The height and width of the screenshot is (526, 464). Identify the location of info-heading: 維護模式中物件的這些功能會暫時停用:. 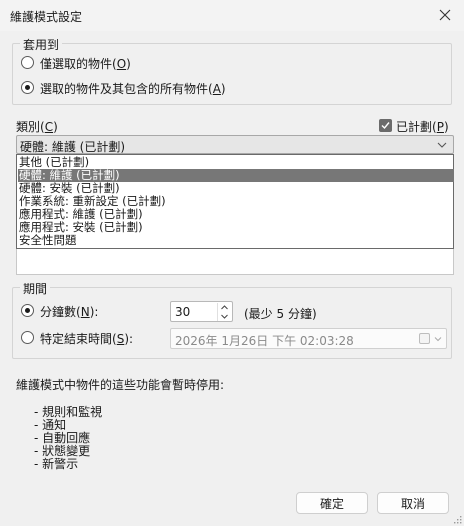
(120, 385).